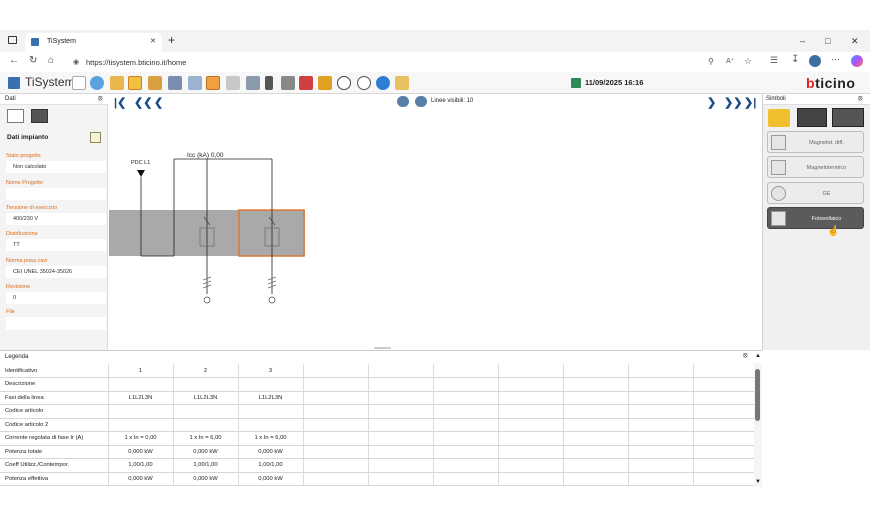 The height and width of the screenshot is (523, 870). Describe the element at coordinates (758, 482) in the screenshot. I see `scroll-down-icon: ▼` at that location.